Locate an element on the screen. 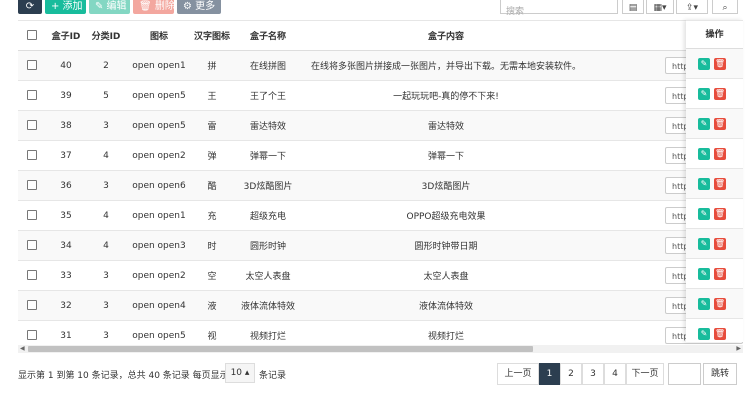 This screenshot has height=395, width=749. page-button-4: 4 is located at coordinates (615, 374).